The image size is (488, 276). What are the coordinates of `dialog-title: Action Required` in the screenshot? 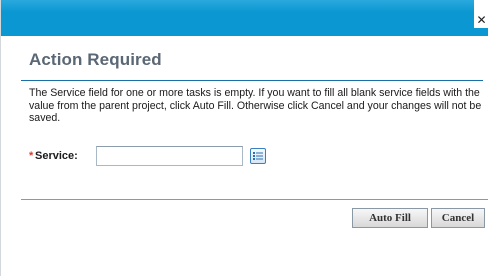 It's located at (95, 59).